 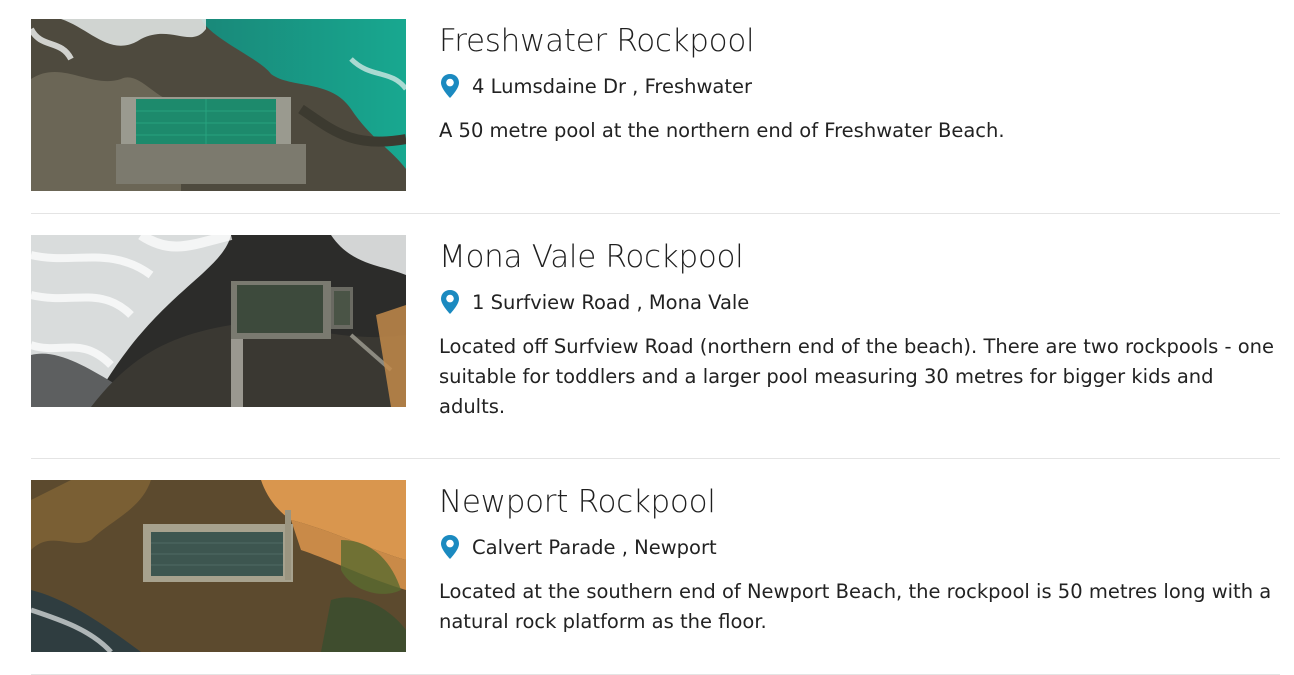 What do you see at coordinates (856, 302) in the screenshot?
I see `listing-address: 1 Surfview Road , Mona Vale` at bounding box center [856, 302].